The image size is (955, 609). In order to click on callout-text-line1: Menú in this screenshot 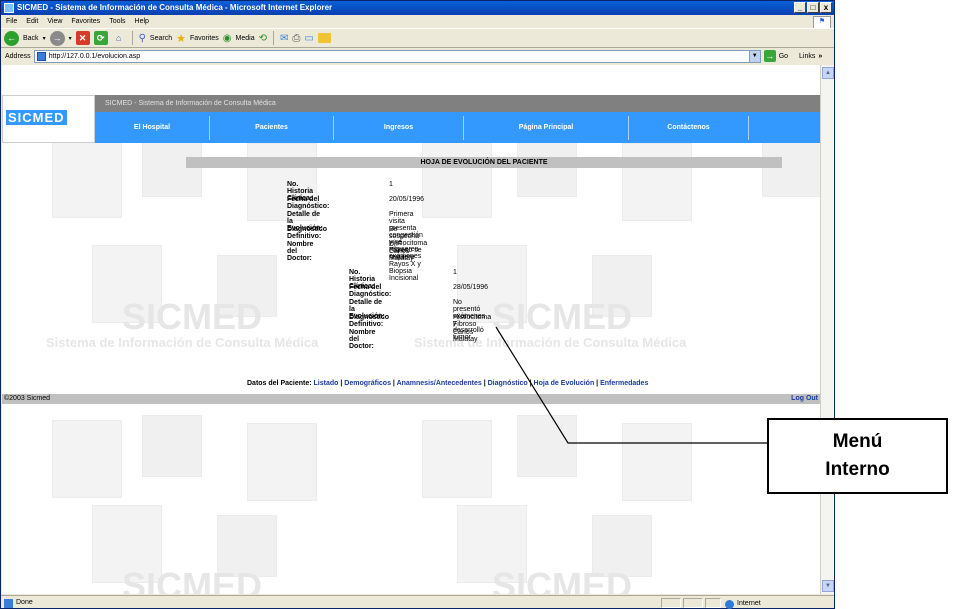, I will do `click(857, 441)`.